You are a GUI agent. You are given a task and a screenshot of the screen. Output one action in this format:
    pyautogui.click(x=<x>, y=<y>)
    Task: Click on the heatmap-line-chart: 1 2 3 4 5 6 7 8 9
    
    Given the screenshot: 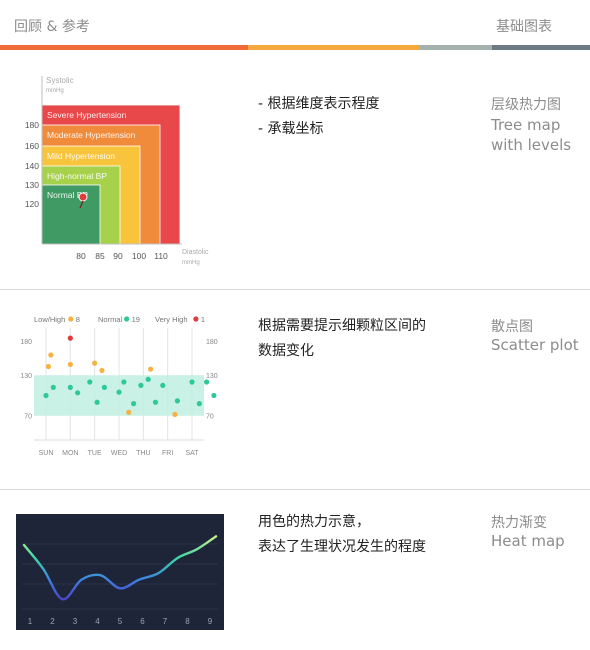 What is the action you would take?
    pyautogui.click(x=120, y=572)
    